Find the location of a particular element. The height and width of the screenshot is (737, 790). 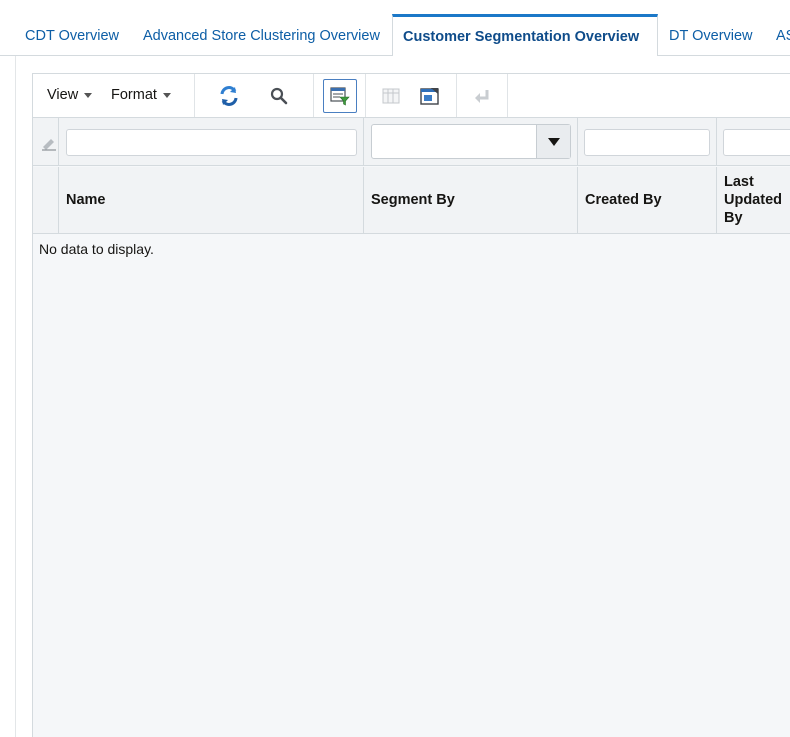

search-button is located at coordinates (279, 96).